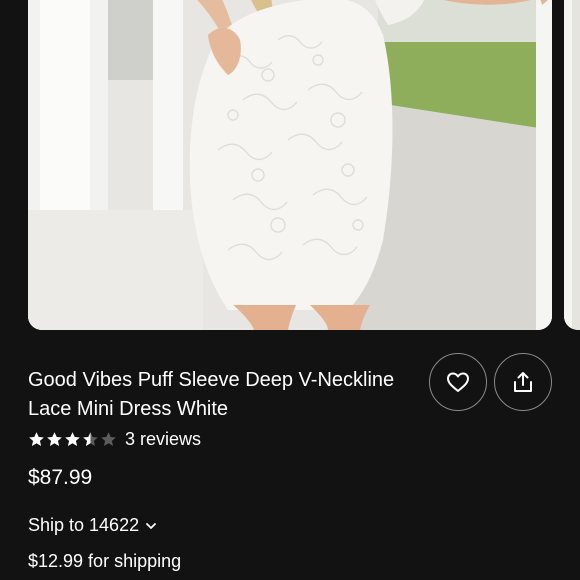 The height and width of the screenshot is (580, 580). I want to click on like-button, so click(458, 382).